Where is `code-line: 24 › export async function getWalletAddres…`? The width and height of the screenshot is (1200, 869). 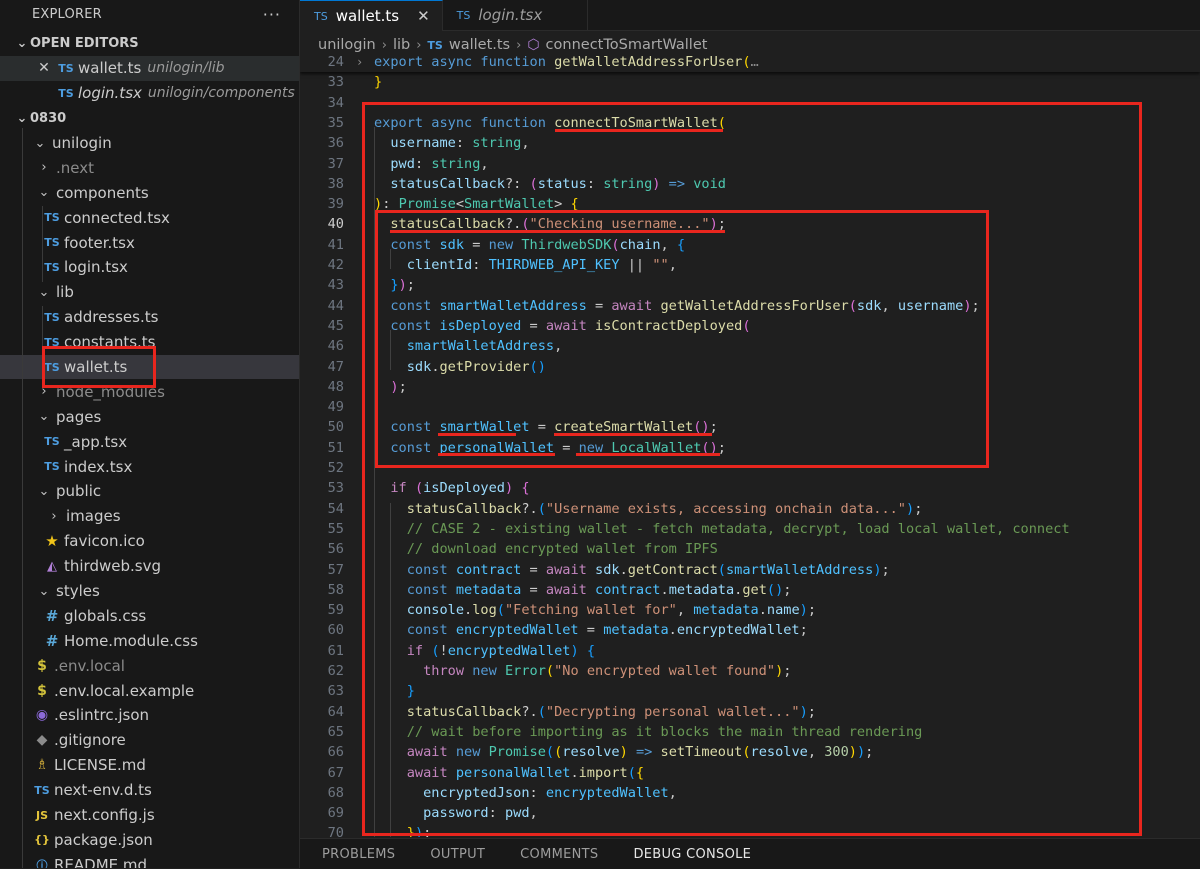
code-line: 24 › export async function getWalletAddres… is located at coordinates (750, 64).